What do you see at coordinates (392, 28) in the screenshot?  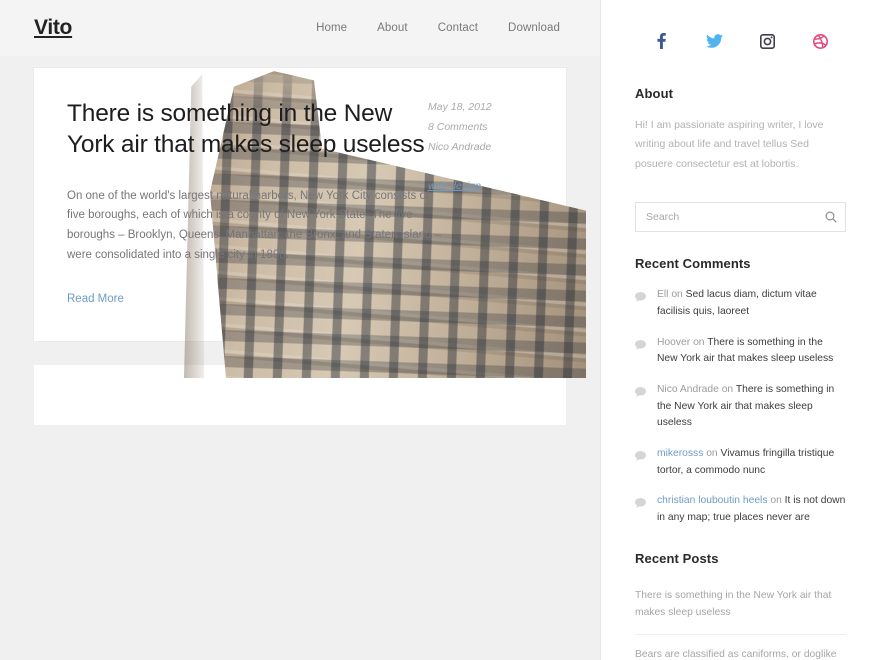 I see `nav-item-about: About` at bounding box center [392, 28].